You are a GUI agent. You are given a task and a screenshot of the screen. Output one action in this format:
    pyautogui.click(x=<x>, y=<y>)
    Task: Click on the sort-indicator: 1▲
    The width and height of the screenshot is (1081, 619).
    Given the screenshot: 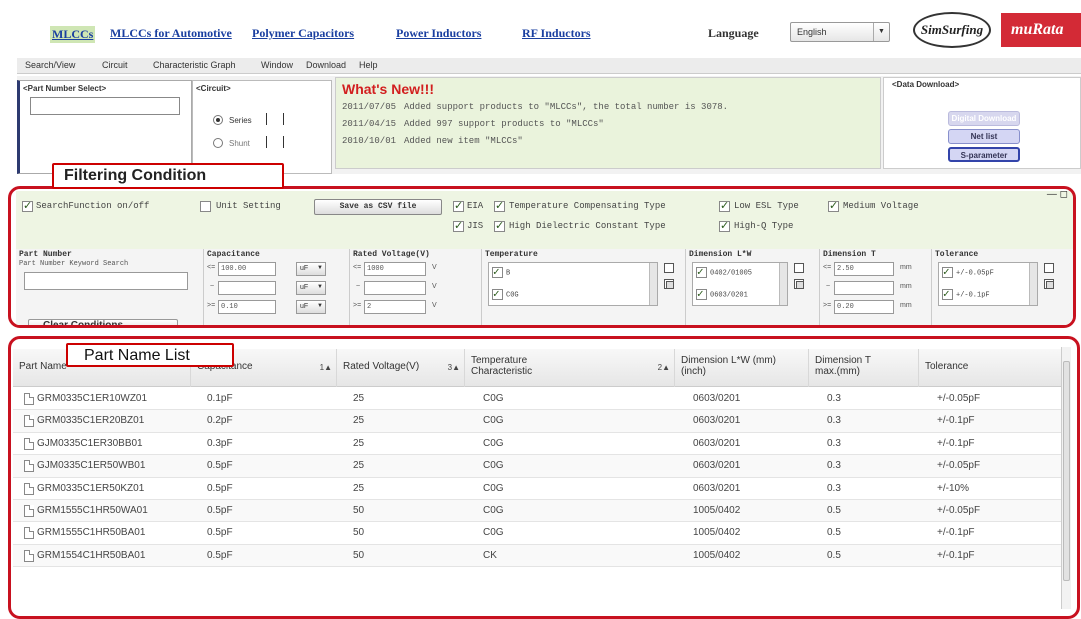 What is the action you would take?
    pyautogui.click(x=325, y=367)
    